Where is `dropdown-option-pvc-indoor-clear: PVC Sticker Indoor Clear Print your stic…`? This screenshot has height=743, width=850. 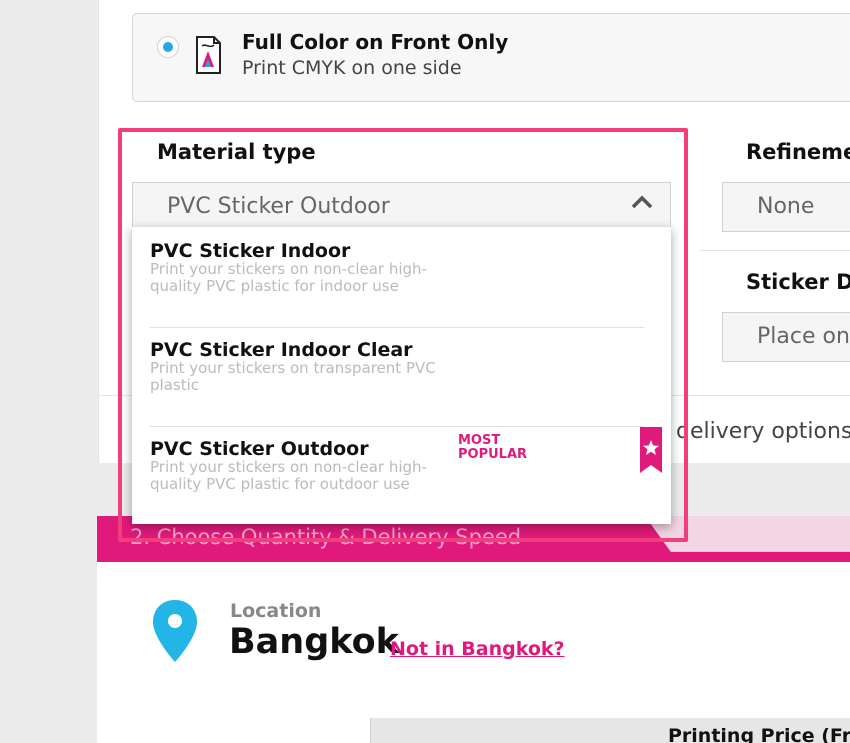 dropdown-option-pvc-indoor-clear: PVC Sticker Indoor Clear Print your stic… is located at coordinates (400, 366).